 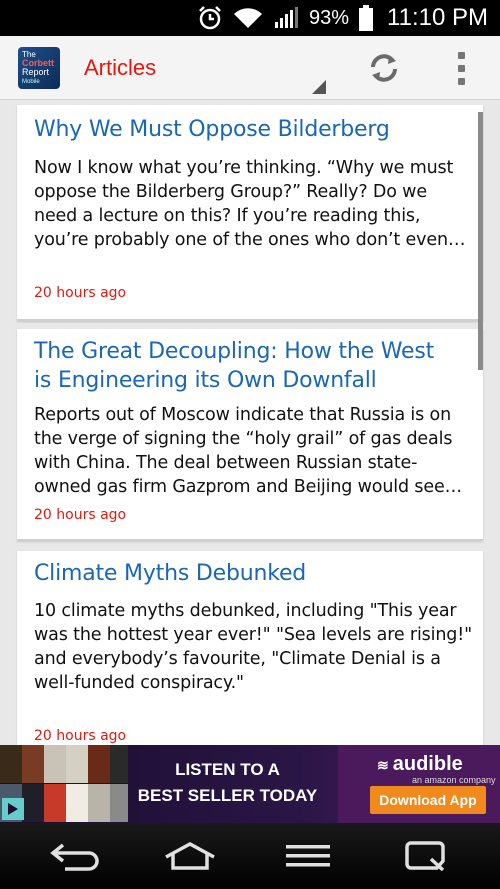 I want to click on spinner-indicator-icon, so click(x=319, y=87).